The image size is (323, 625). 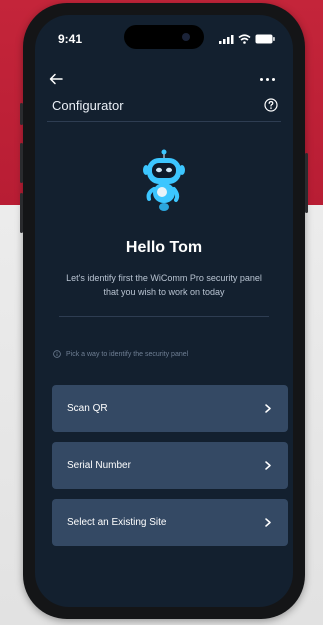 What do you see at coordinates (21, 163) in the screenshot?
I see `phone-volume-up-button` at bounding box center [21, 163].